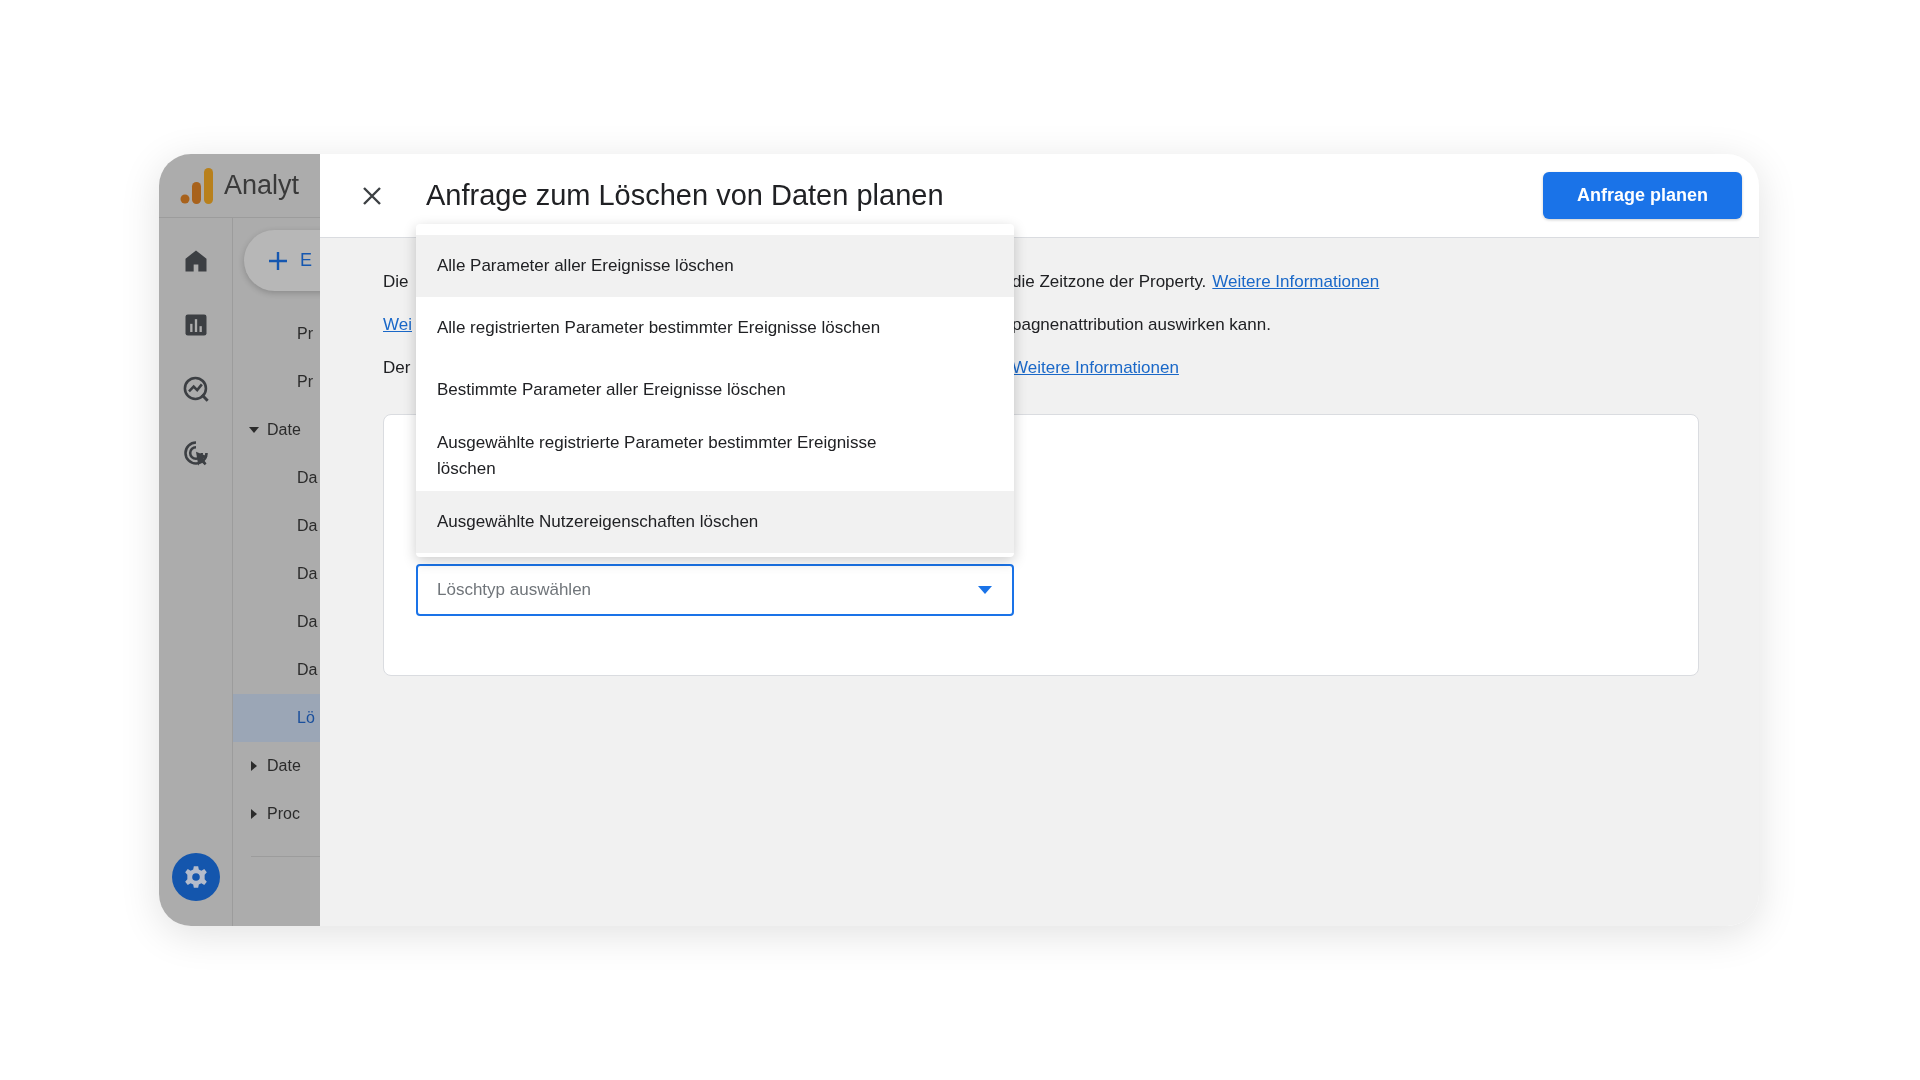 The height and width of the screenshot is (1080, 1920). What do you see at coordinates (195, 389) in the screenshot?
I see `trend-chart-icon` at bounding box center [195, 389].